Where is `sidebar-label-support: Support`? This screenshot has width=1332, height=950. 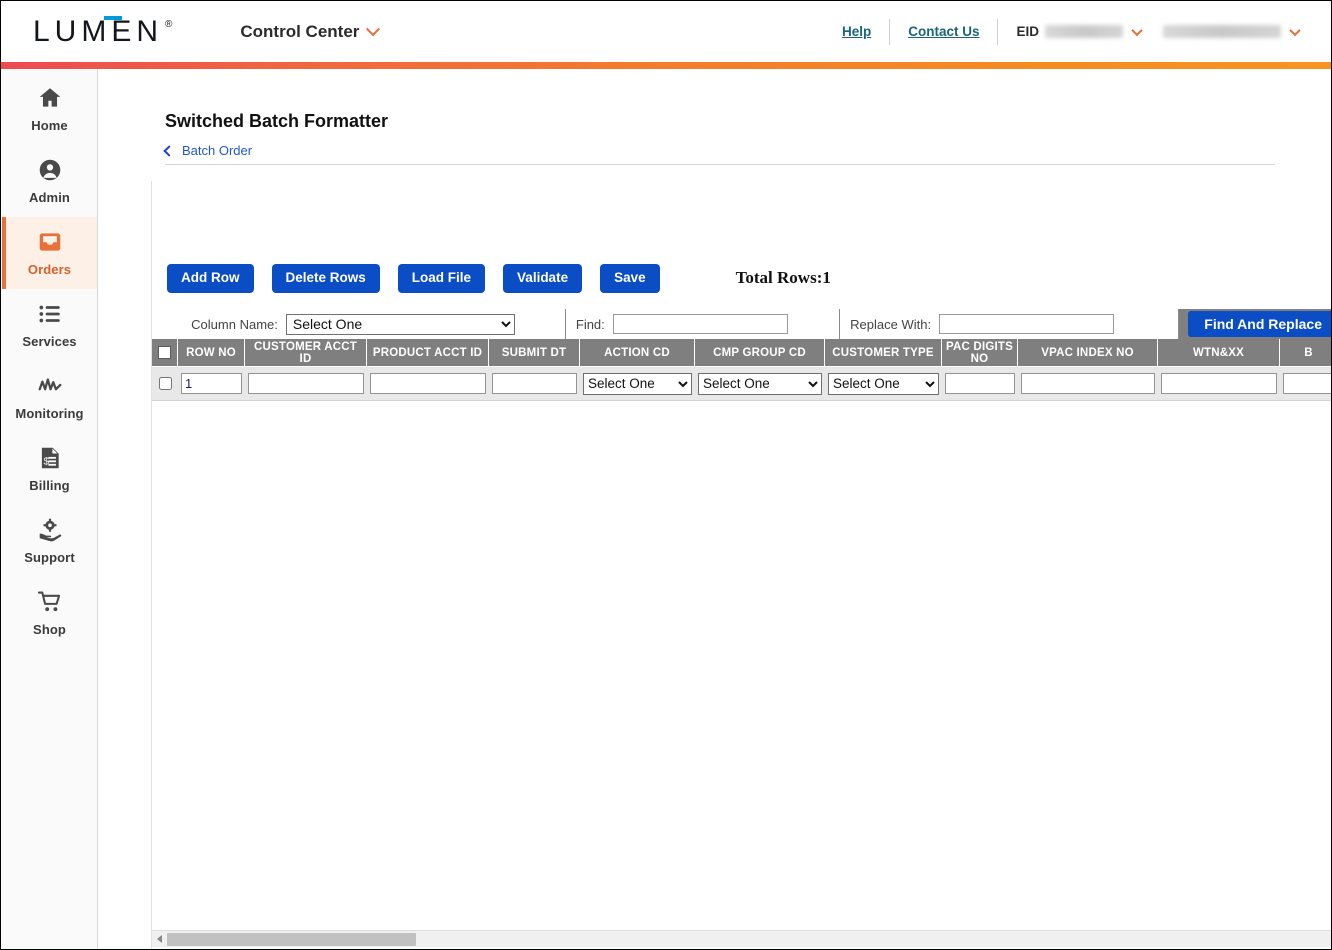 sidebar-label-support: Support is located at coordinates (49, 557).